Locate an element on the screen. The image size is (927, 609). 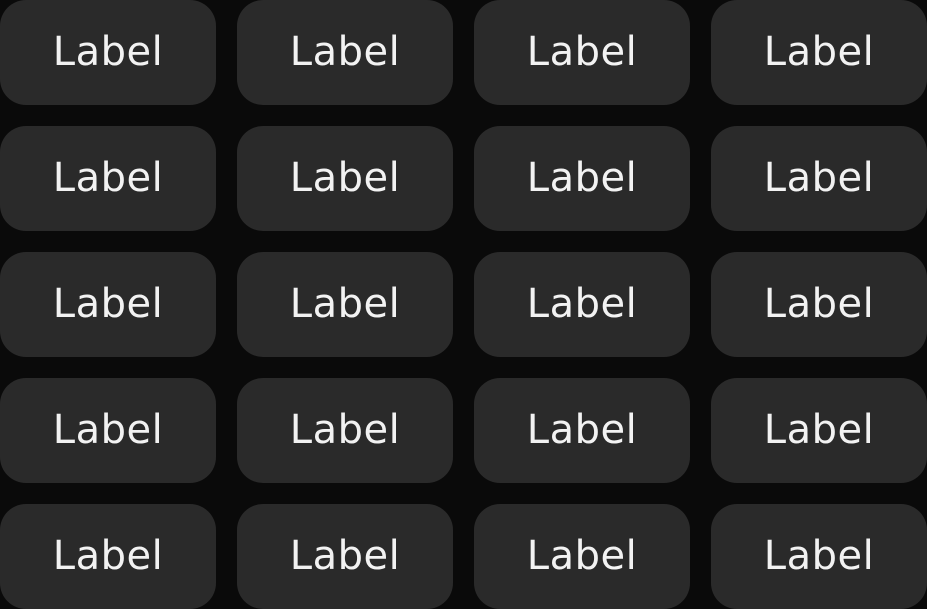
label-button-r4-c2: Label is located at coordinates (345, 430).